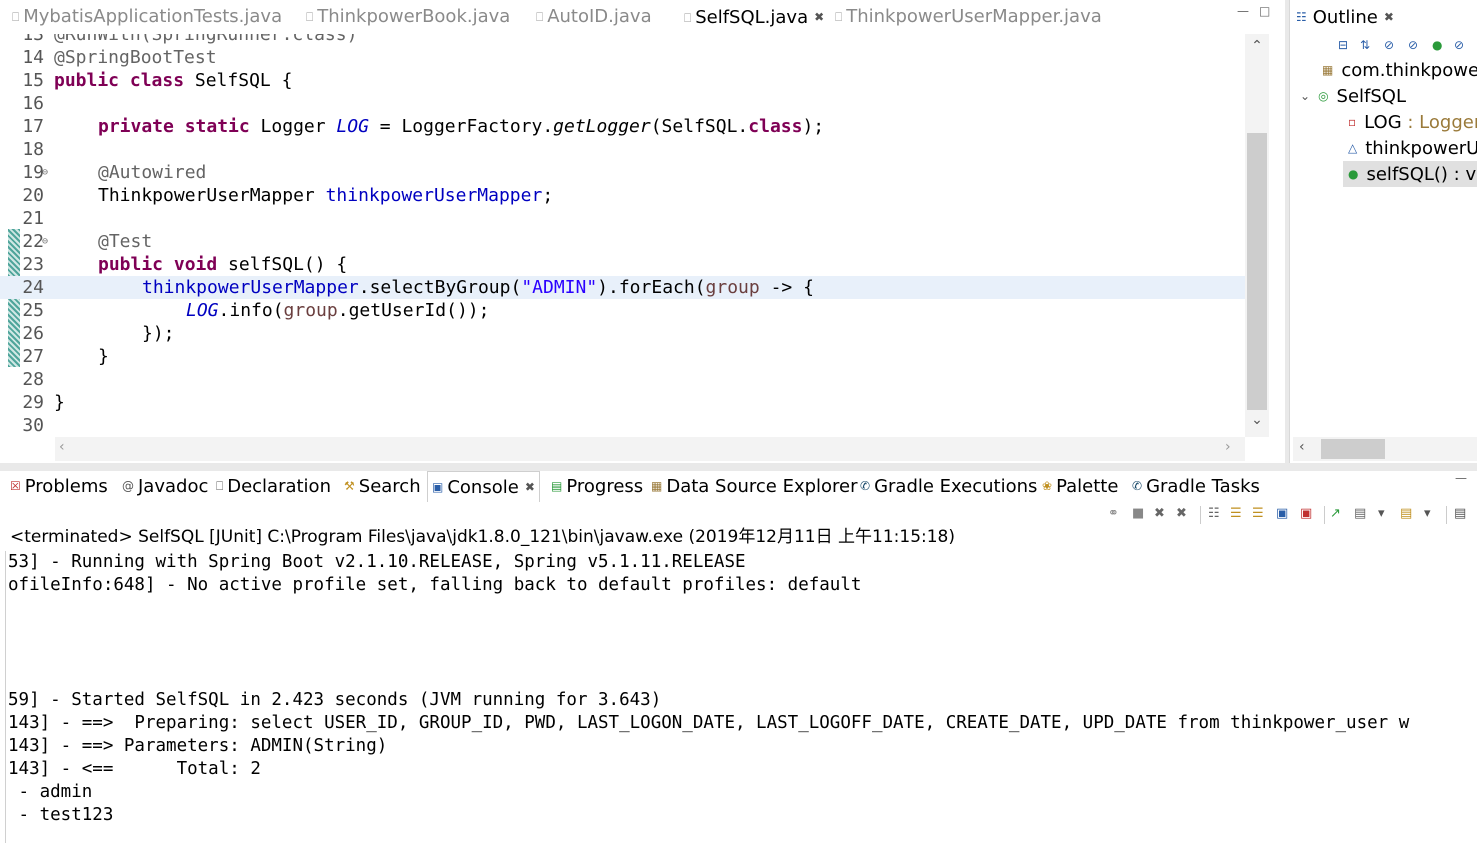 This screenshot has width=1477, height=843. What do you see at coordinates (1335, 513) in the screenshot?
I see `pin-console-icon: ↗` at bounding box center [1335, 513].